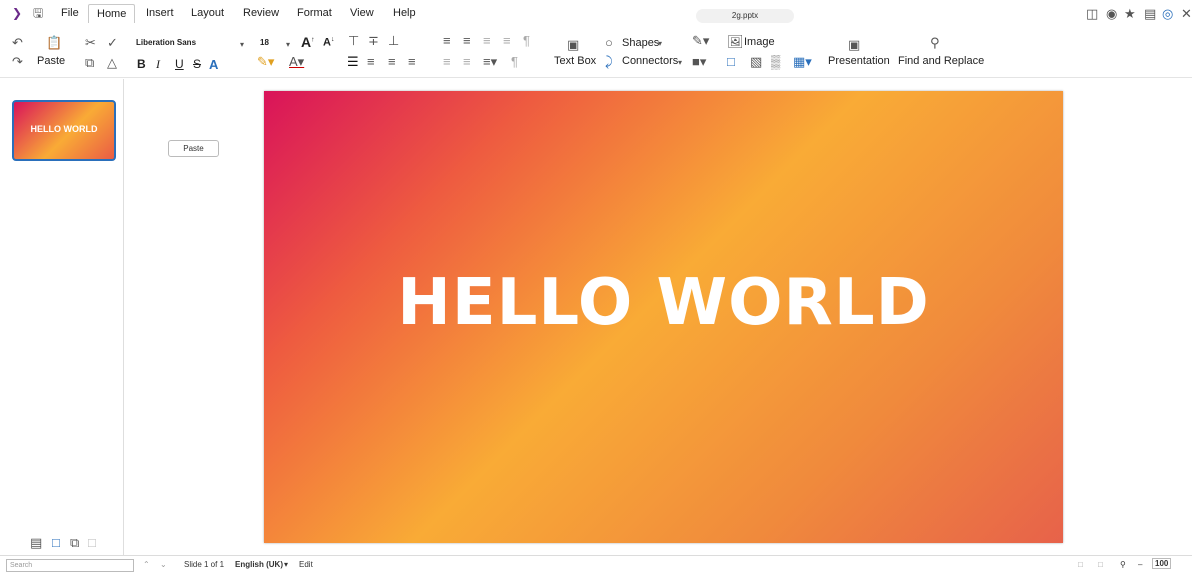 This screenshot has width=1192, height=573. Describe the element at coordinates (640, 43) in the screenshot. I see `shapes-button: Shapes` at that location.